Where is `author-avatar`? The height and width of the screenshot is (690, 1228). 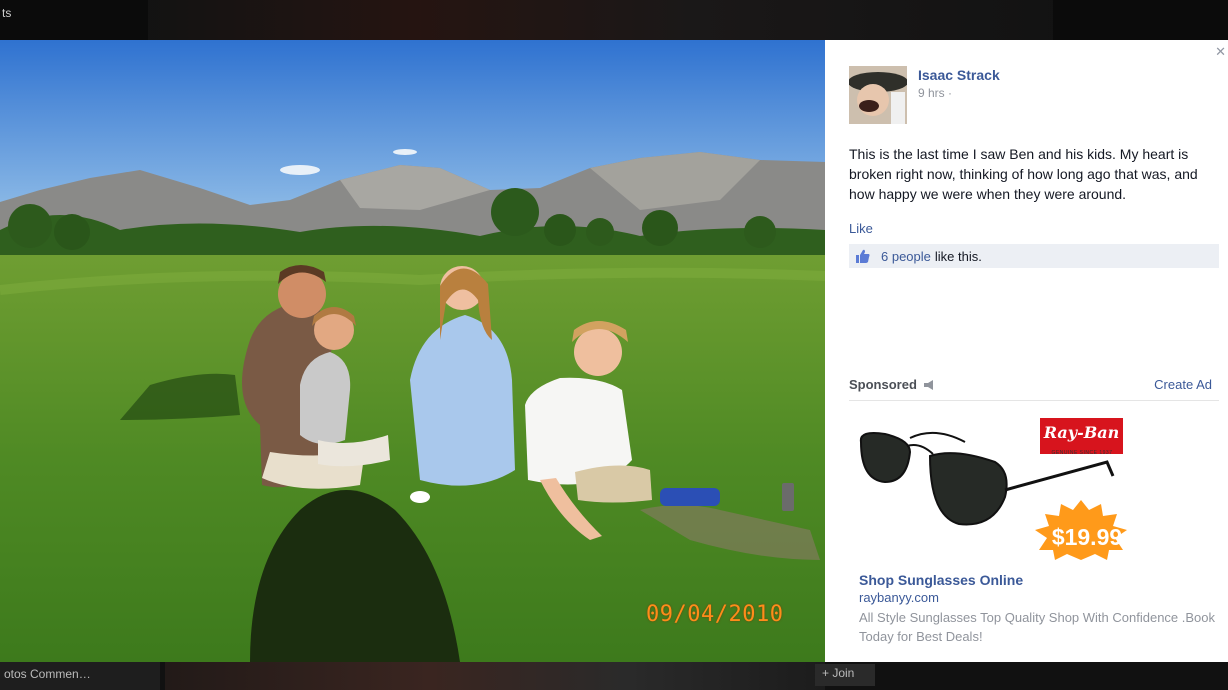
author-avatar is located at coordinates (878, 95).